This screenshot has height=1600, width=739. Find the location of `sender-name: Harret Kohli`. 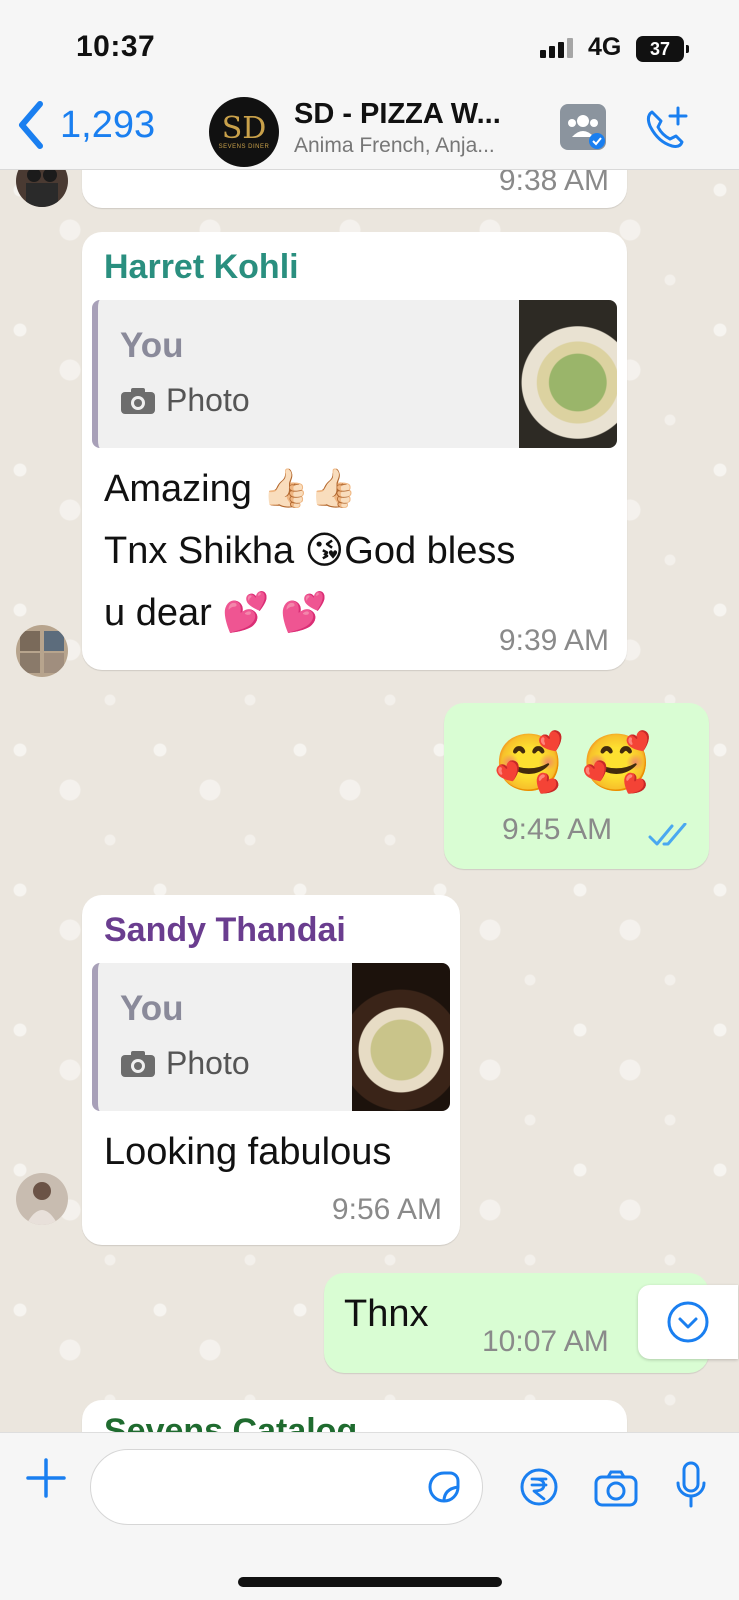

sender-name: Harret Kohli is located at coordinates (201, 267).